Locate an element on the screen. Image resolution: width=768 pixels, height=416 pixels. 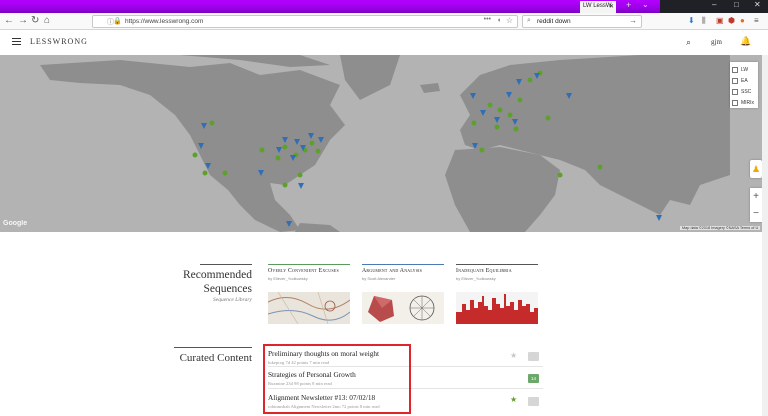
landmass-south-america is located at coordinates (317, 227).